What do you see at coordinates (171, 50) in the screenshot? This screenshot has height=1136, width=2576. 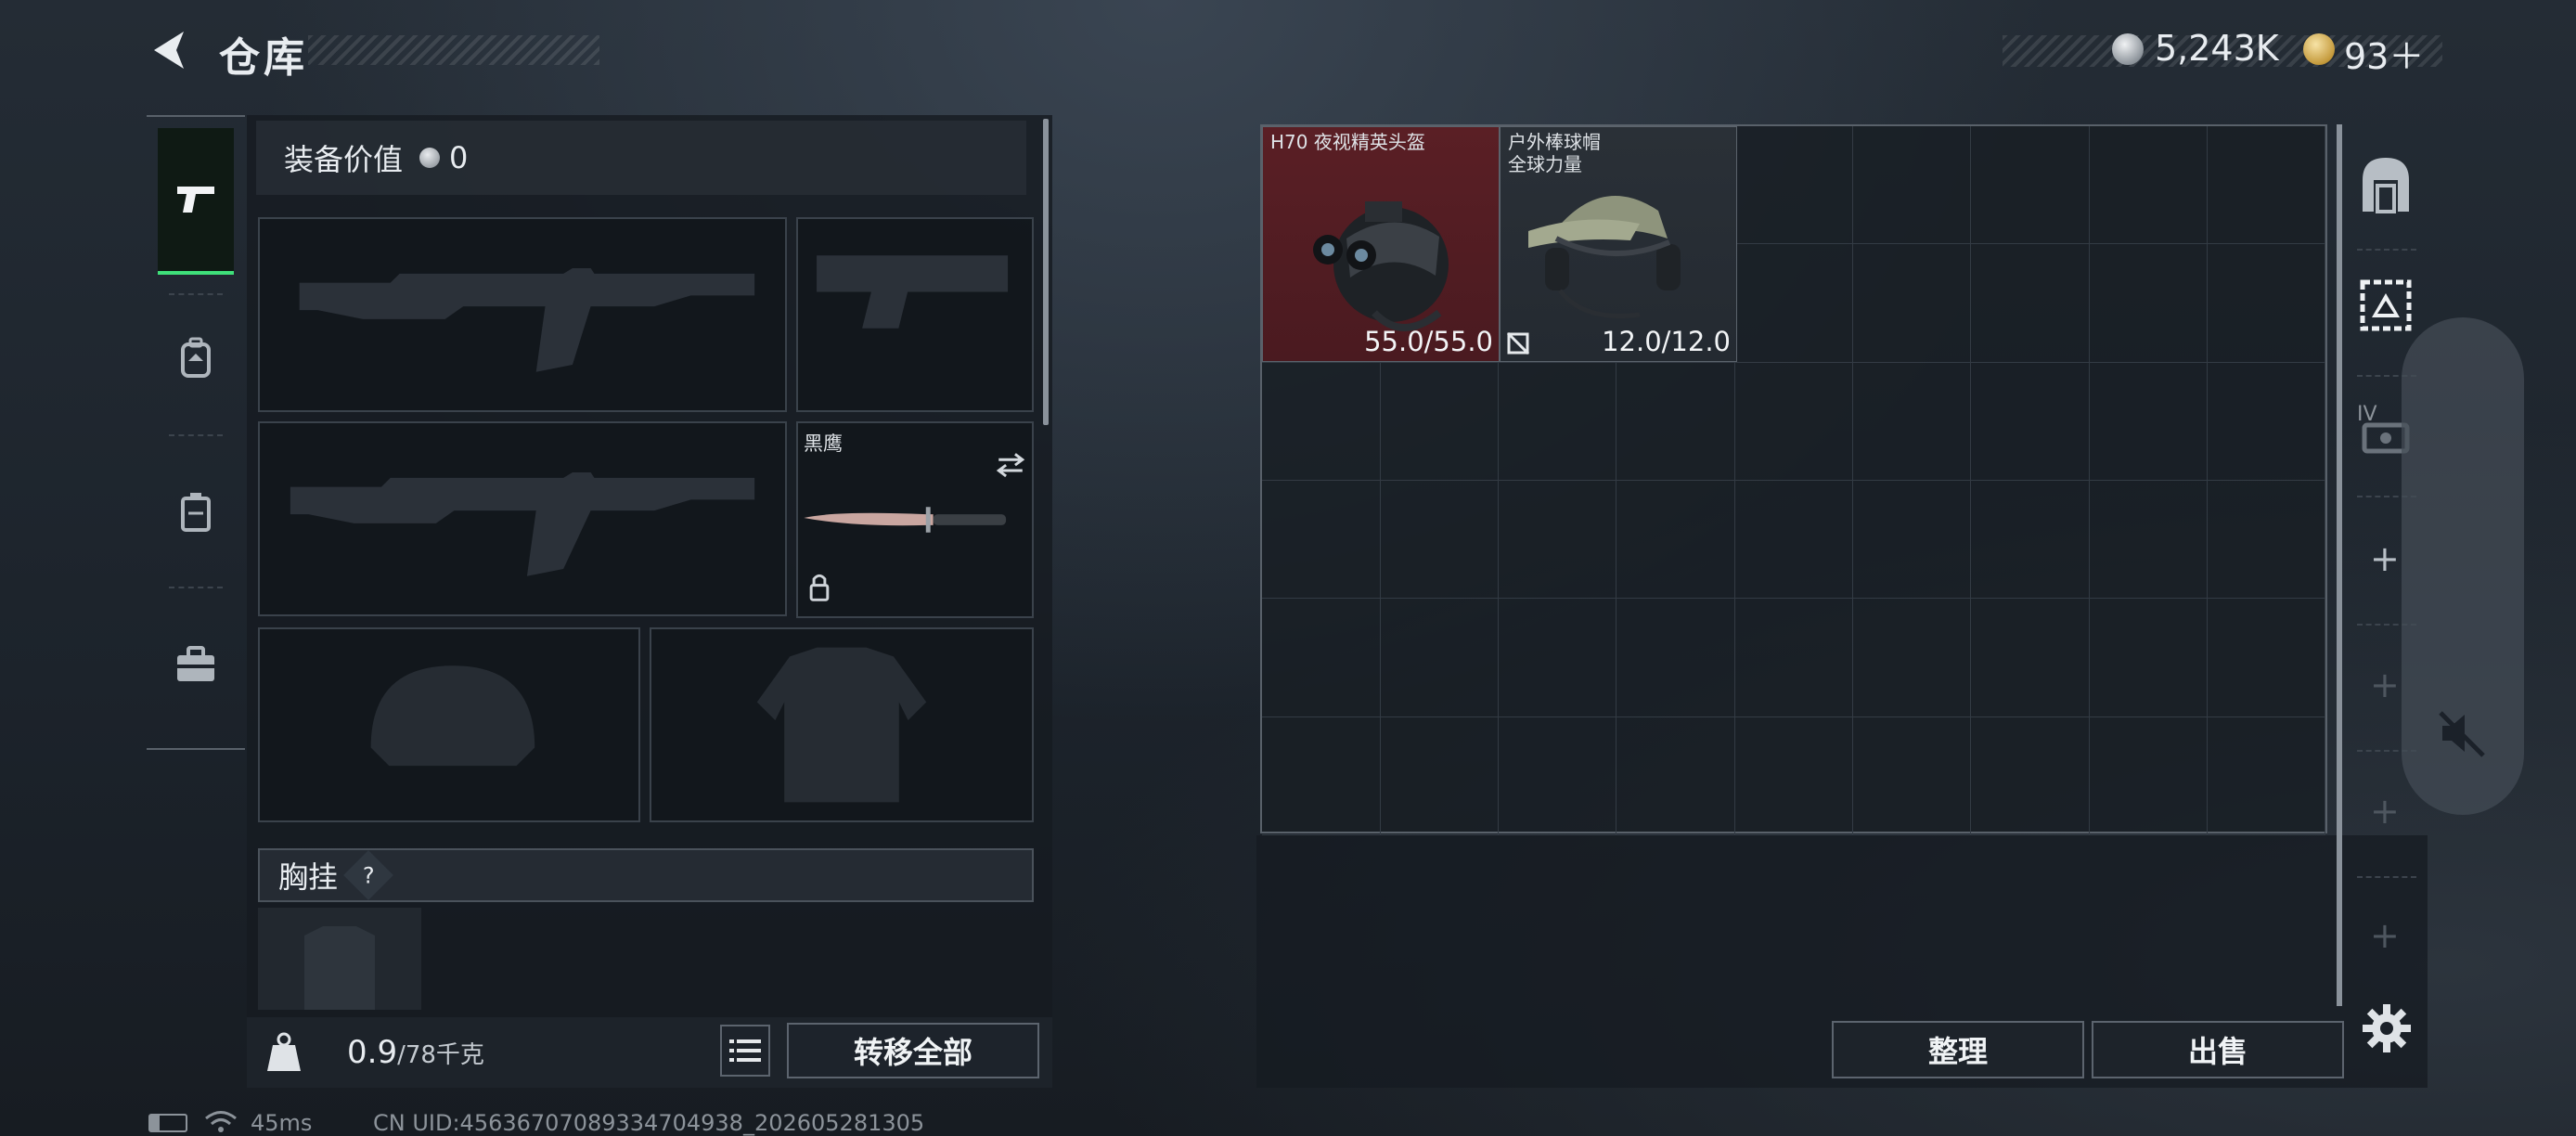 I see `back-button` at bounding box center [171, 50].